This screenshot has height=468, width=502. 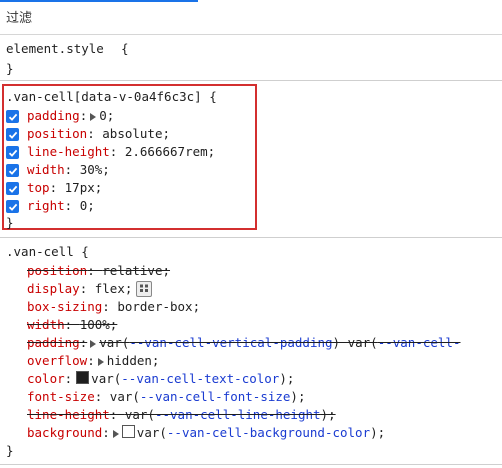 I want to click on rule2-prop-overflow: overflow: hidden;, so click(x=93, y=361).